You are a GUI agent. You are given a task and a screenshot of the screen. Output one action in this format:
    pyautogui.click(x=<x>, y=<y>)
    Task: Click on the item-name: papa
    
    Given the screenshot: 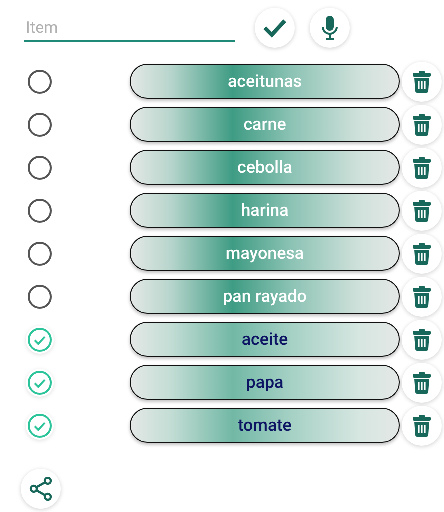 What is the action you would take?
    pyautogui.click(x=265, y=382)
    